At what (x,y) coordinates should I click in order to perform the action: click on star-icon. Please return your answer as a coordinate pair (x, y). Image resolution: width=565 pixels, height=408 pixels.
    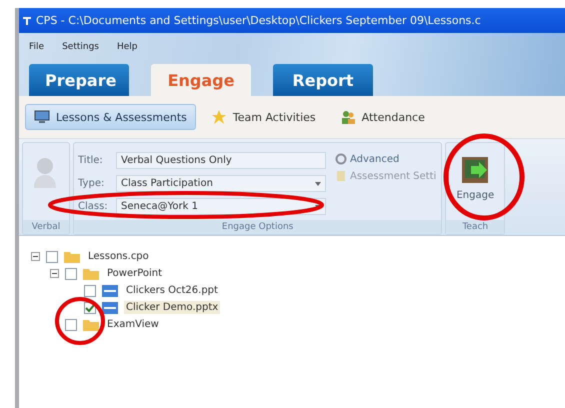
    Looking at the image, I should click on (218, 117).